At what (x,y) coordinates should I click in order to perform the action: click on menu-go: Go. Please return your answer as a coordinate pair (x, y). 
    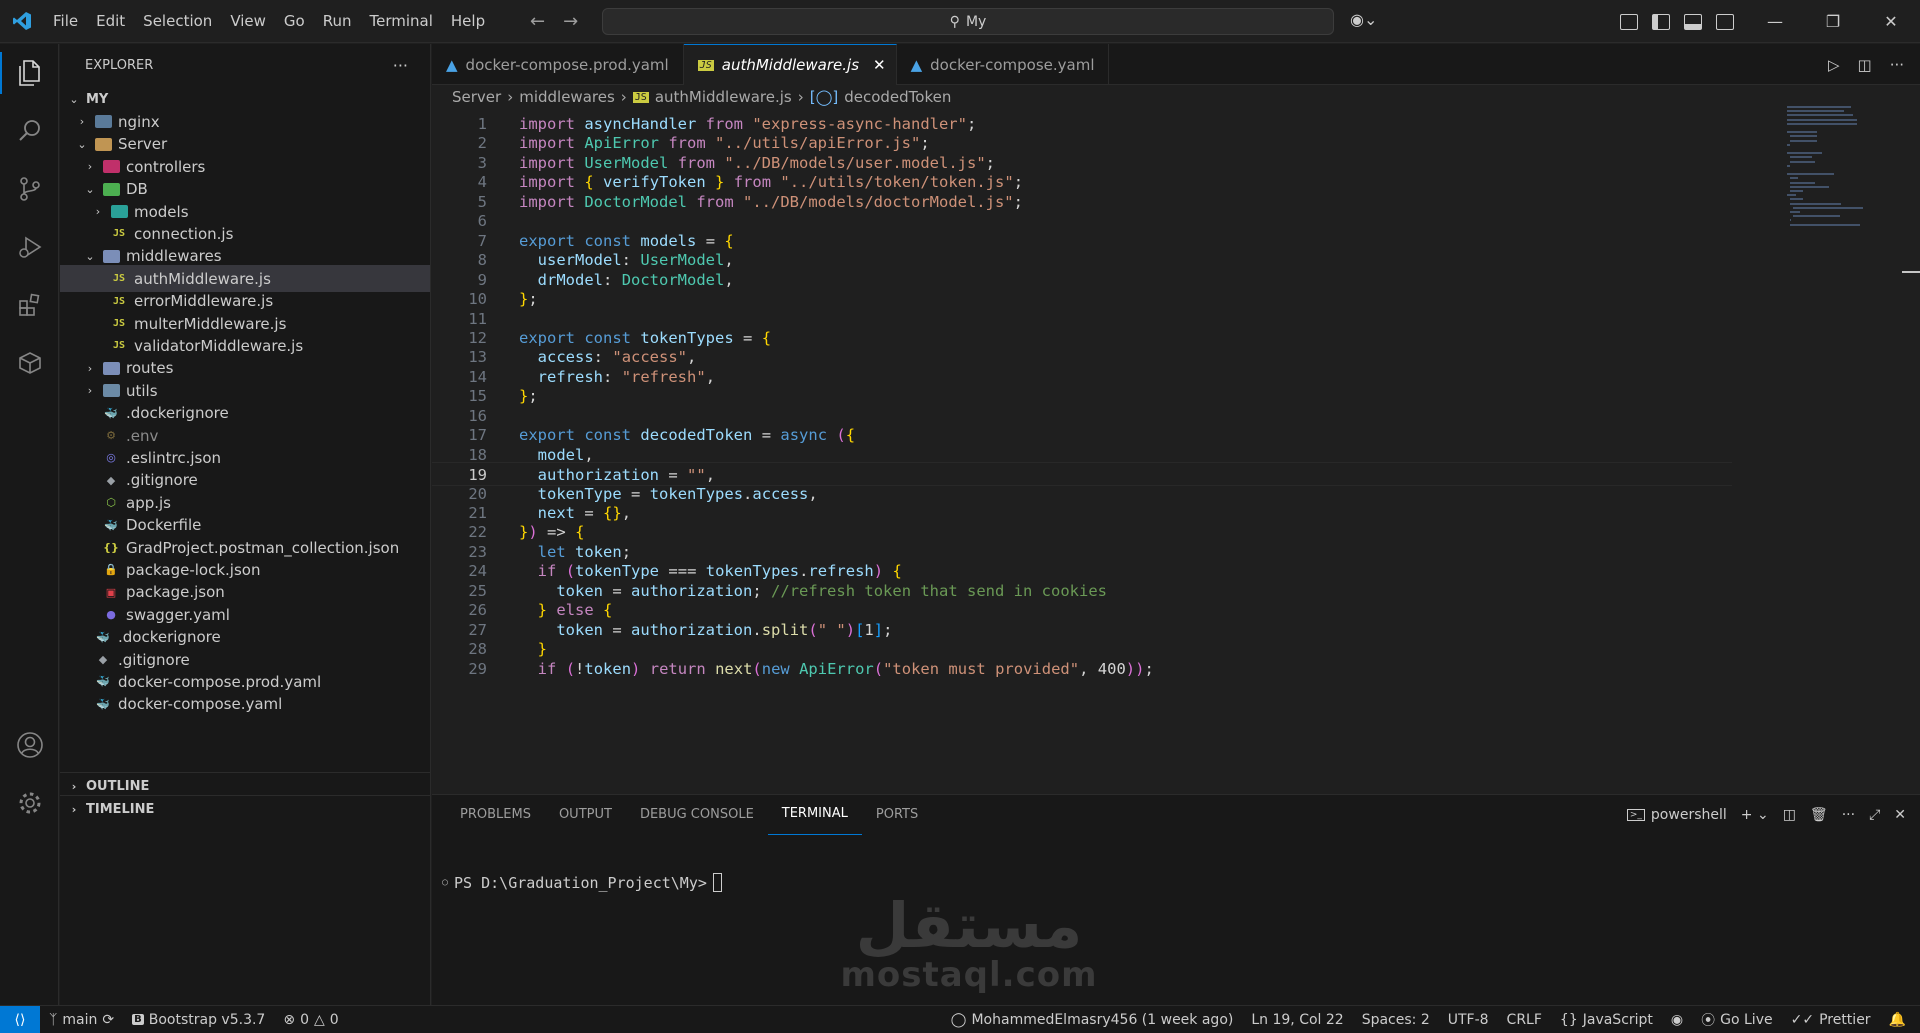
    Looking at the image, I should click on (294, 21).